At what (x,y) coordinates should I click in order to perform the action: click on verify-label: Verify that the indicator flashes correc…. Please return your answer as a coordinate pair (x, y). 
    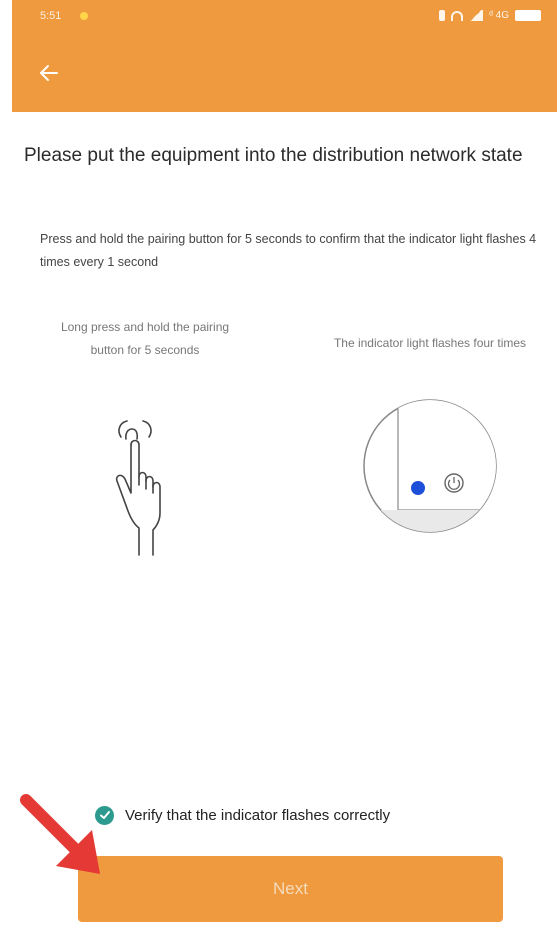
    Looking at the image, I should click on (258, 815).